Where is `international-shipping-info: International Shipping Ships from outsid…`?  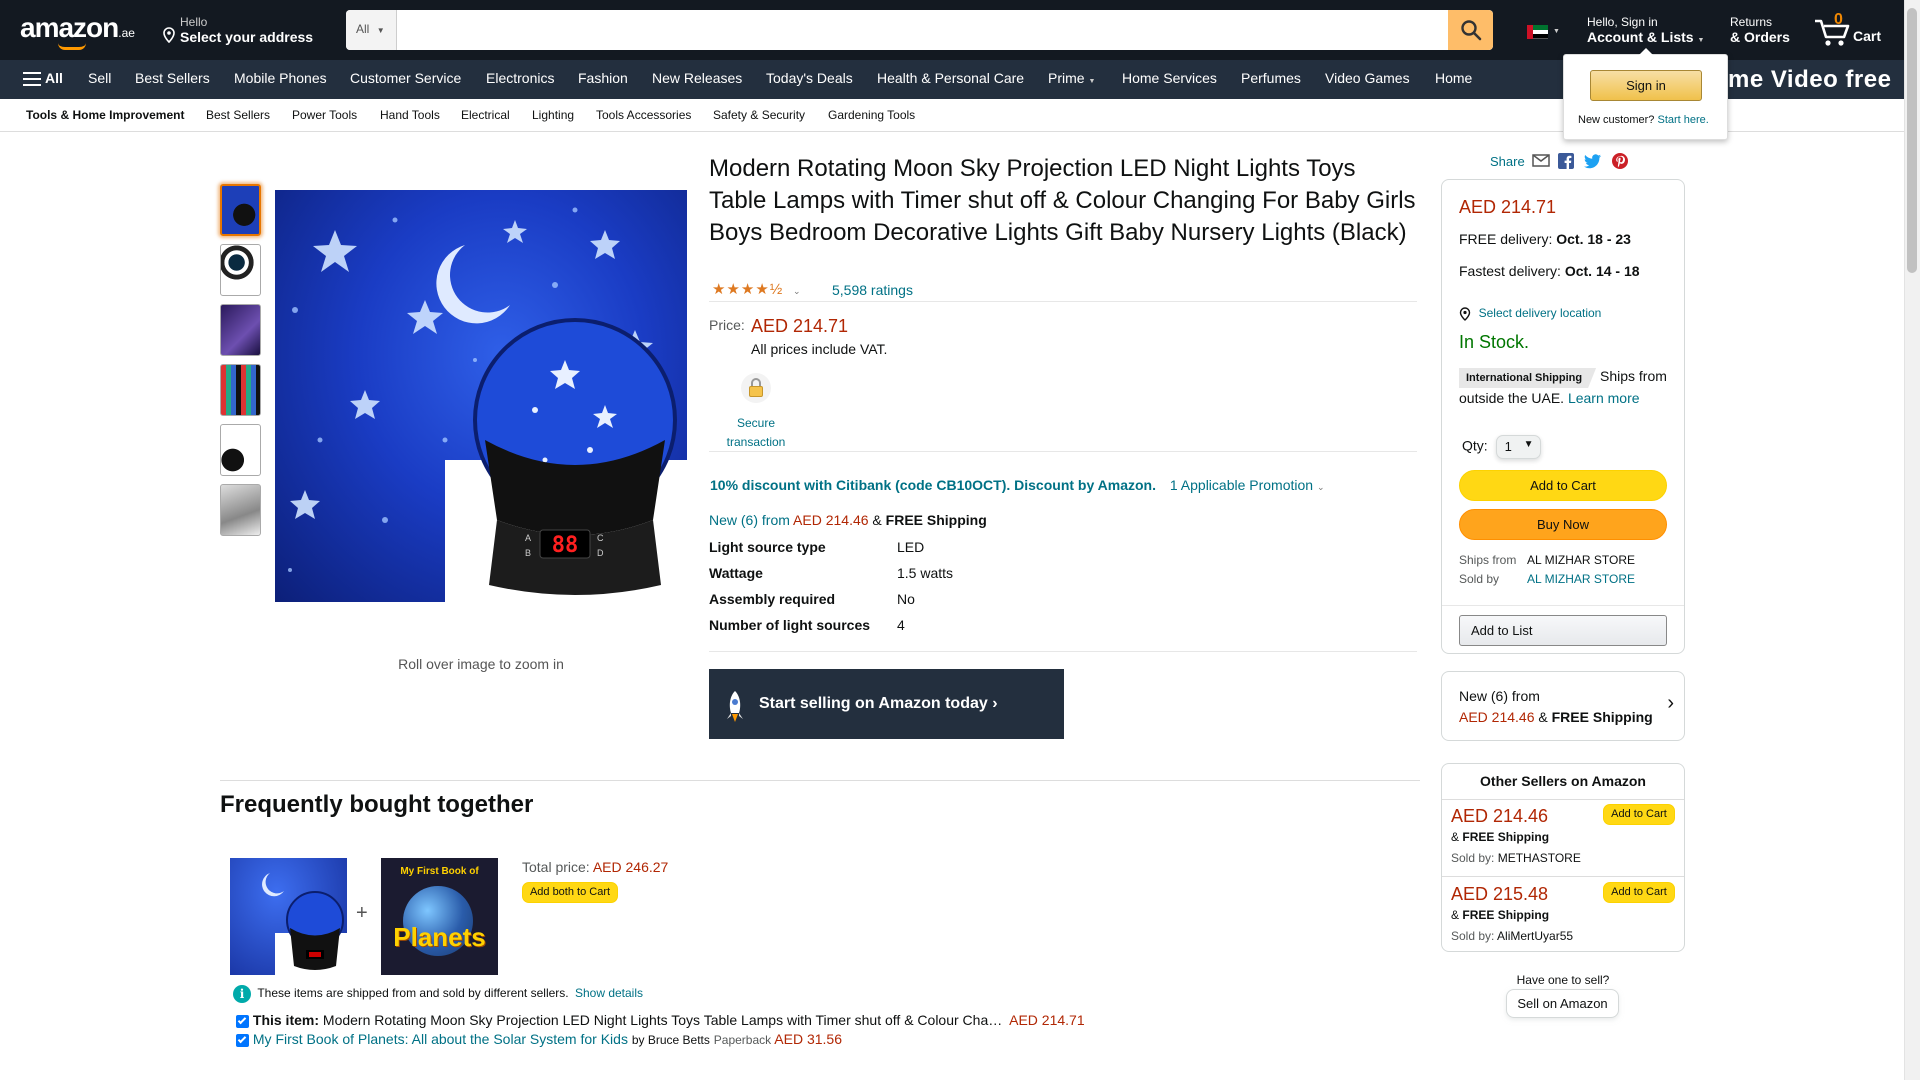 international-shipping-info: International Shipping Ships from outsid… is located at coordinates (1564, 387).